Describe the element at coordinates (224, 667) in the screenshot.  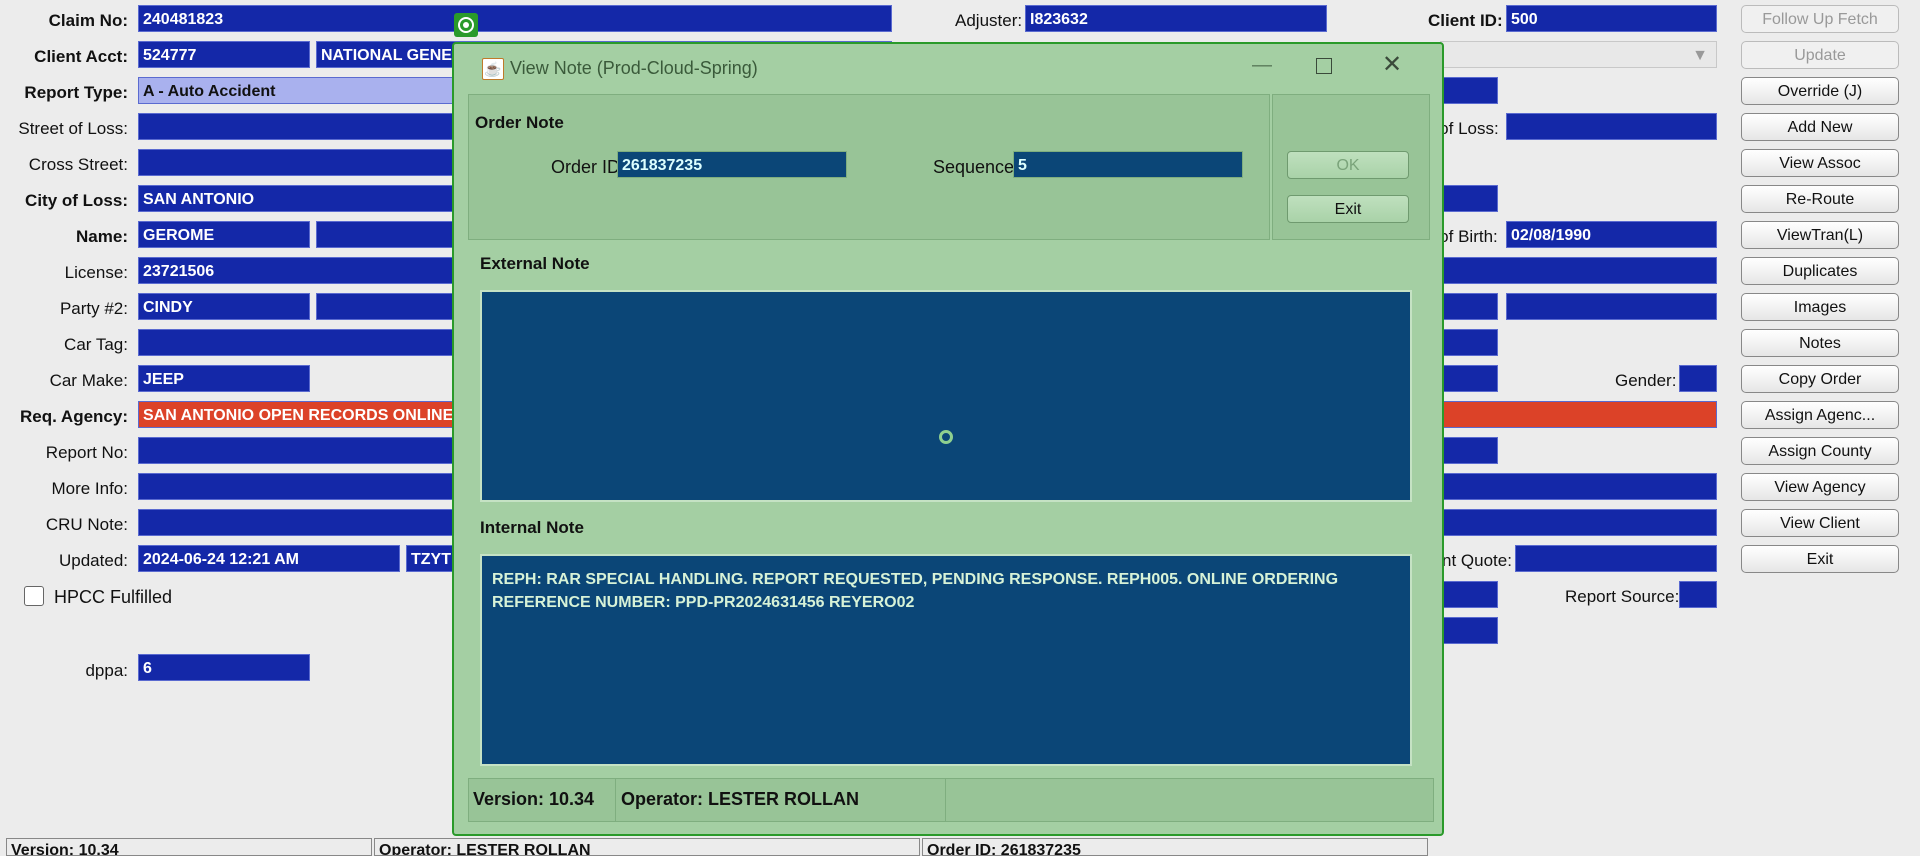
I see `dppa-field: 6` at that location.